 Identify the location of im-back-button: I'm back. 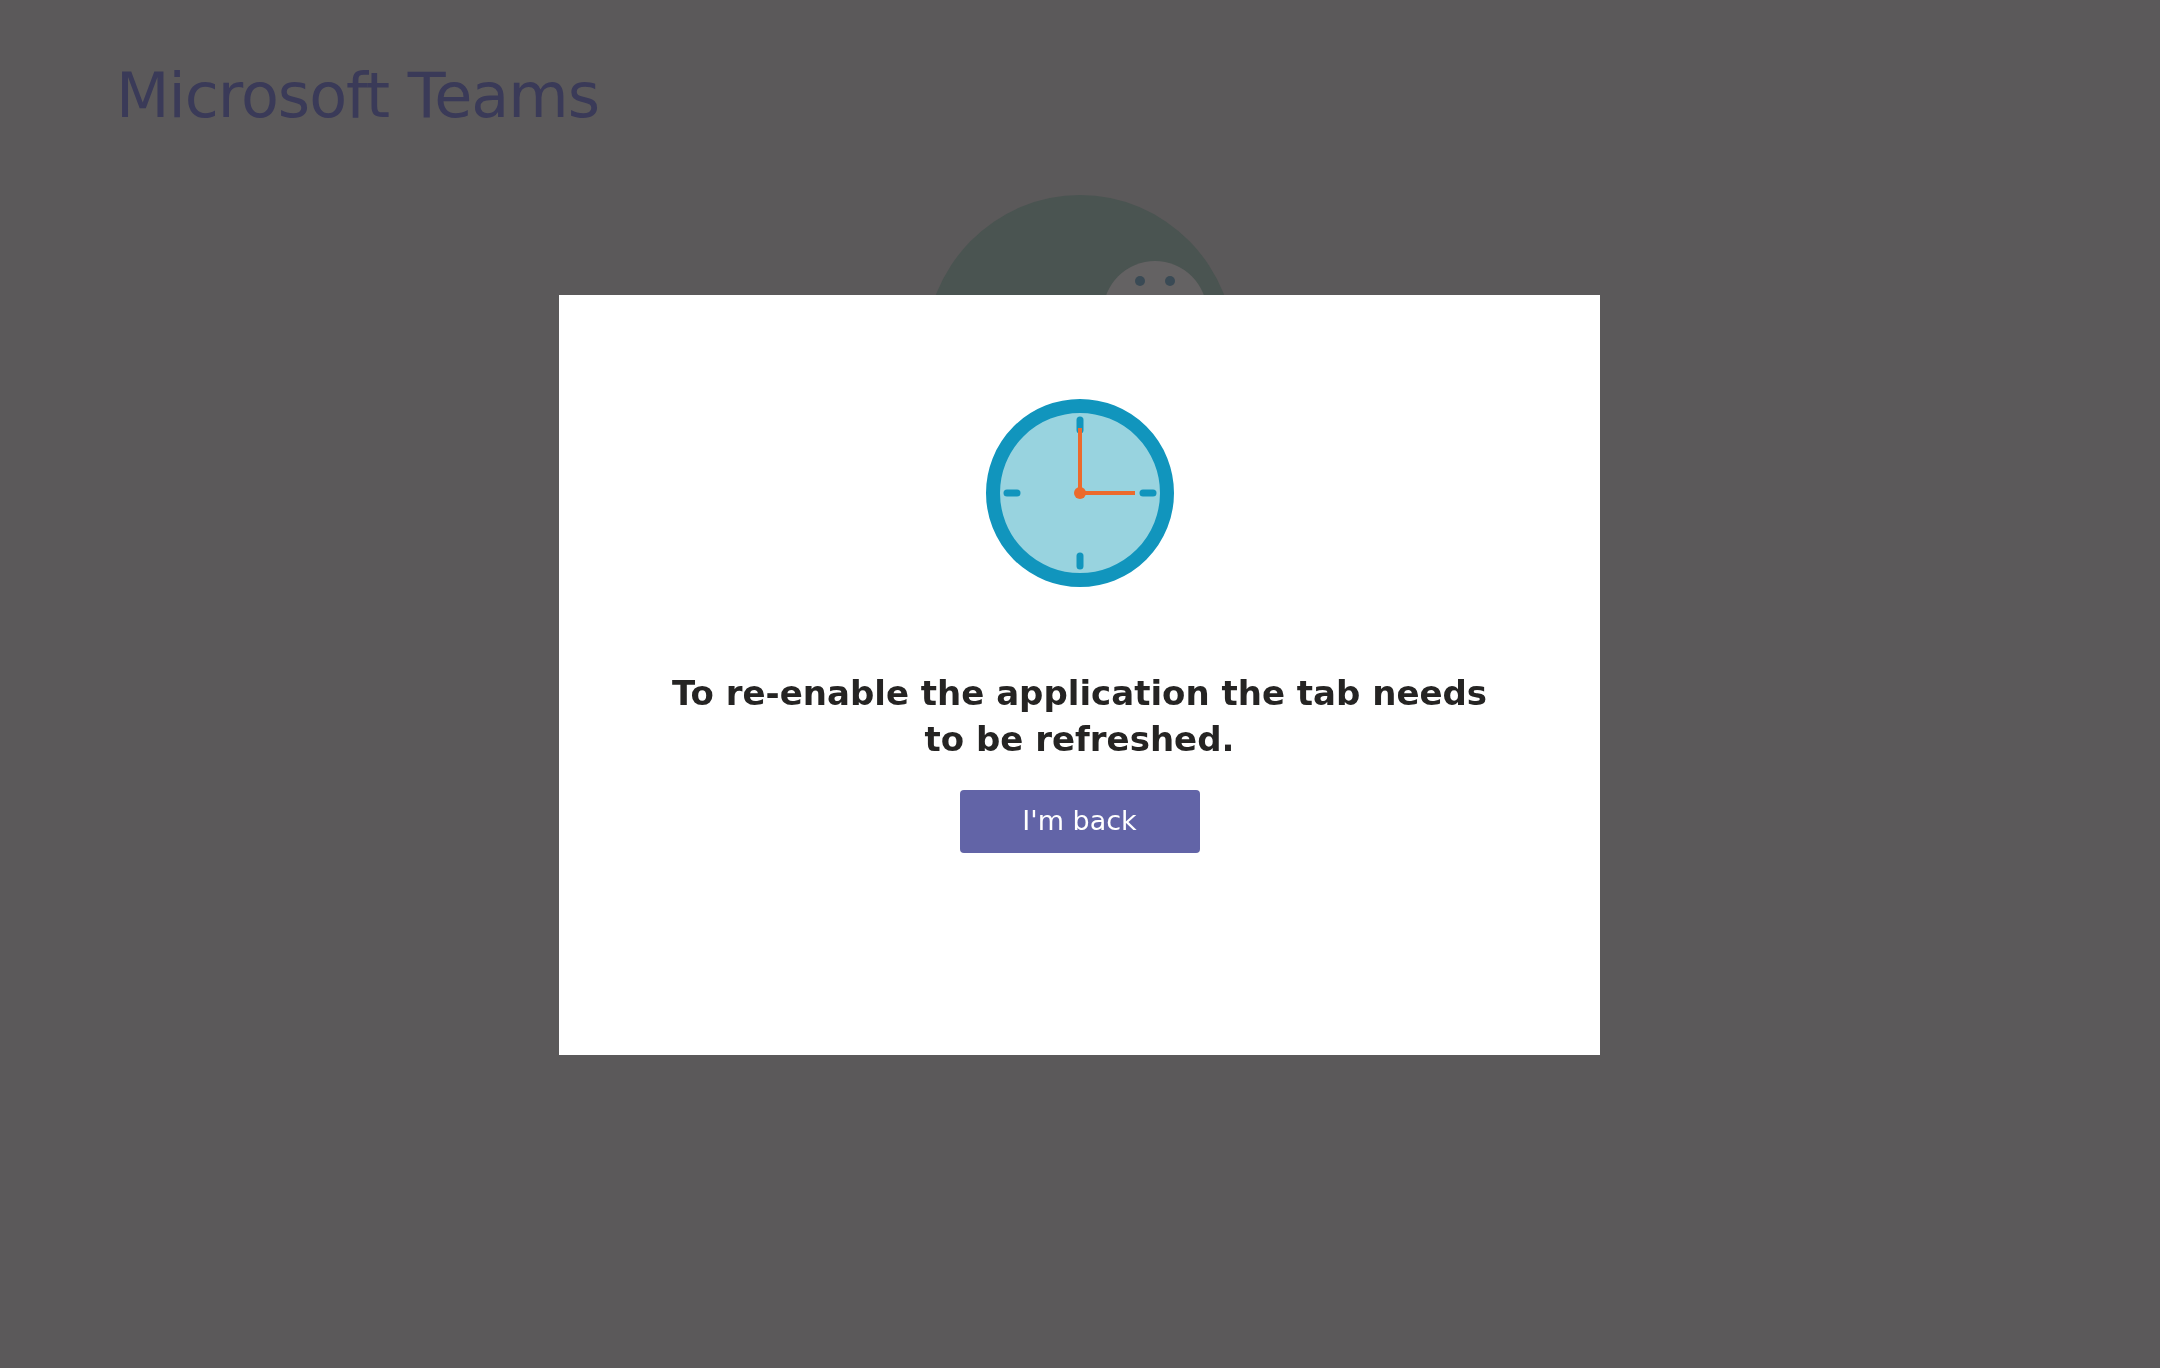
(1079, 821).